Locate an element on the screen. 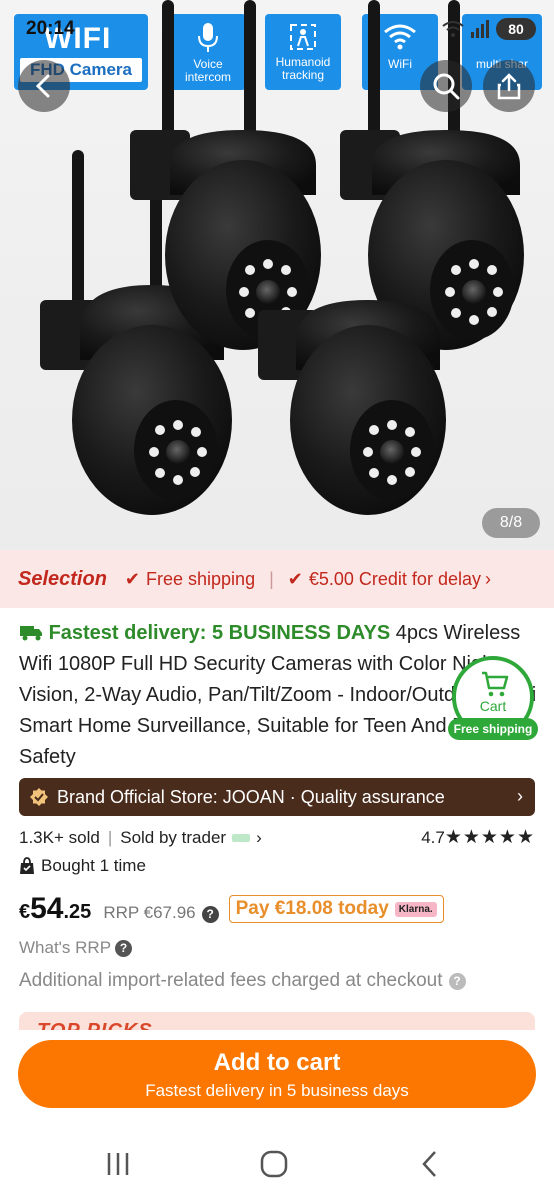 The image size is (554, 1200). status-time: 20:14 is located at coordinates (50, 28).